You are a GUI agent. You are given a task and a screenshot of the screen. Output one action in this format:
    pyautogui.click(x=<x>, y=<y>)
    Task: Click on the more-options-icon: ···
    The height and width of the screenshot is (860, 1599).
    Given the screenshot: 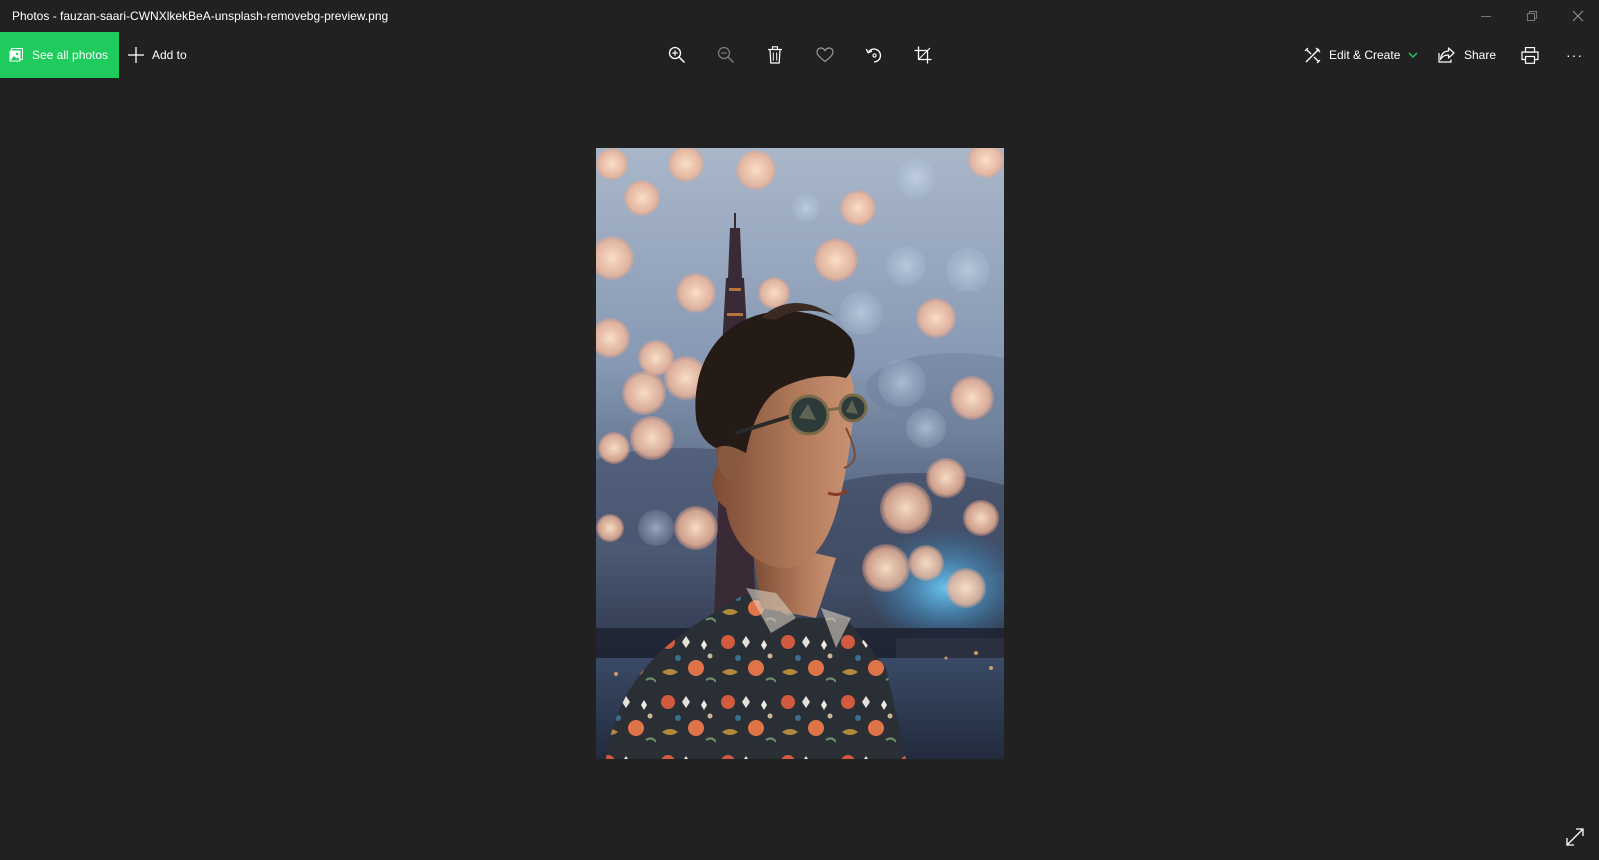 What is the action you would take?
    pyautogui.click(x=1574, y=55)
    